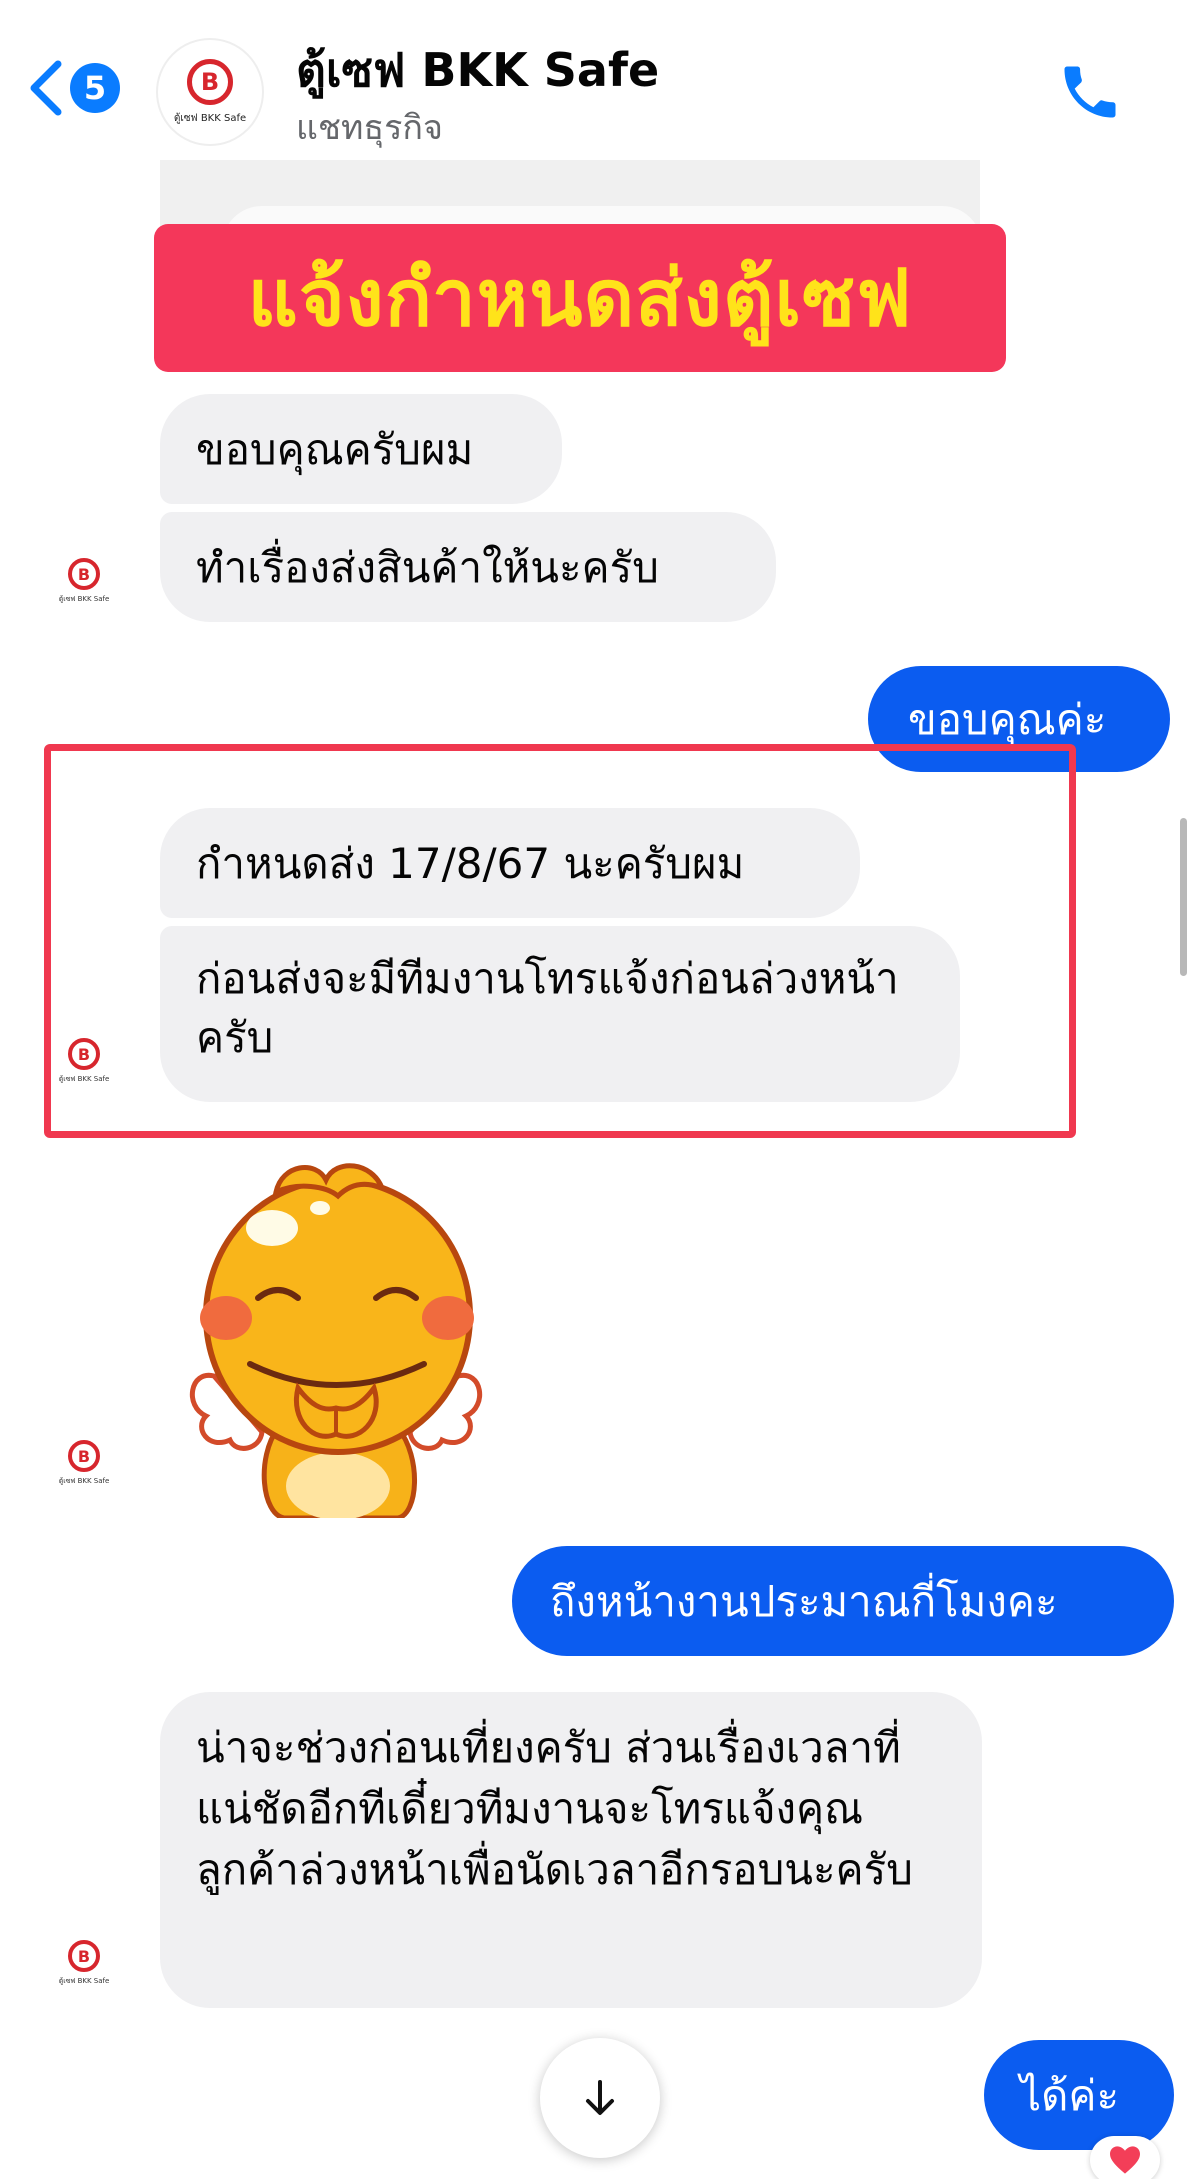 This screenshot has width=1200, height=2179. Describe the element at coordinates (468, 567) in the screenshot. I see `incoming-message: ทำเรื่องส่งสินค้าให้นะครับ` at that location.